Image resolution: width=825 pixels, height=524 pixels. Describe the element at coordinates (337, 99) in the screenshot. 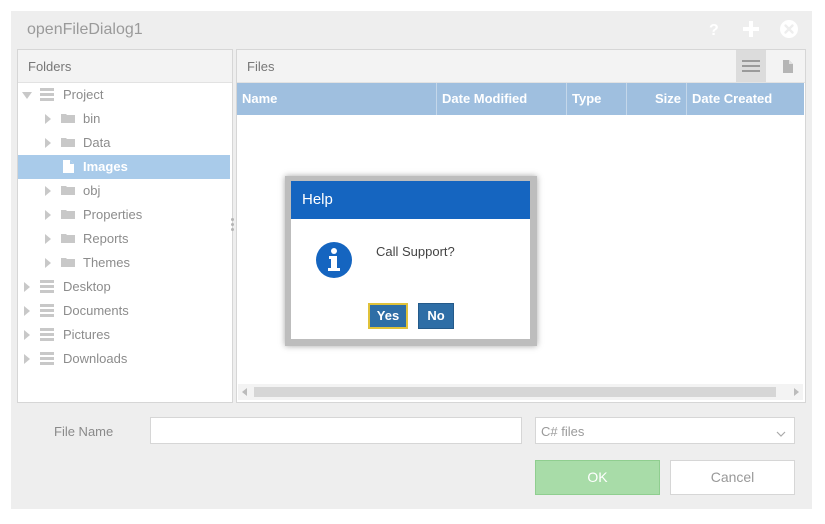

I see `column-header-name: Name` at that location.